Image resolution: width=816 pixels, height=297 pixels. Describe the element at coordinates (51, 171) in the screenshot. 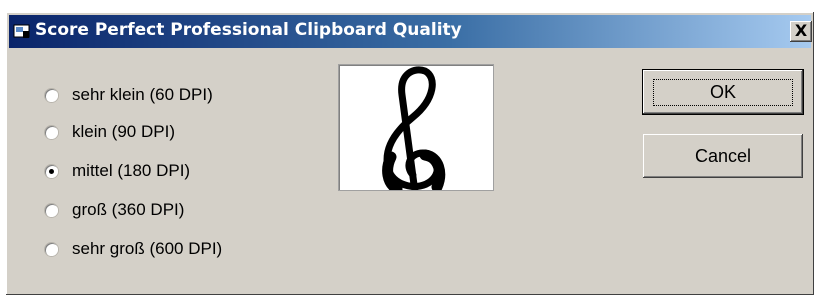

I see `radio-button-selected` at that location.